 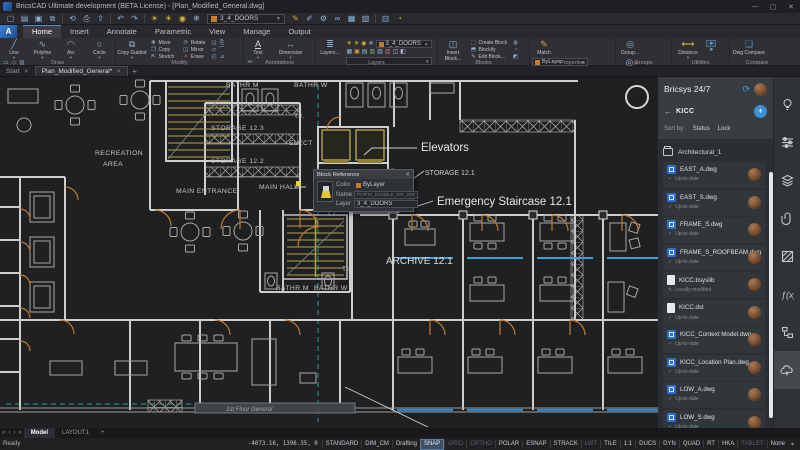 I want to click on current-layer-dropdown: 3_4_DOORS ▼, so click(x=246, y=18).